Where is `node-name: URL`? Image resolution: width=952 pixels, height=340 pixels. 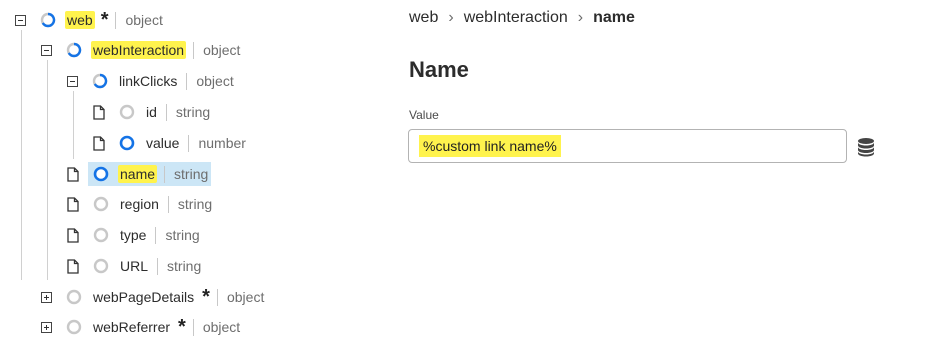
node-name: URL is located at coordinates (134, 266).